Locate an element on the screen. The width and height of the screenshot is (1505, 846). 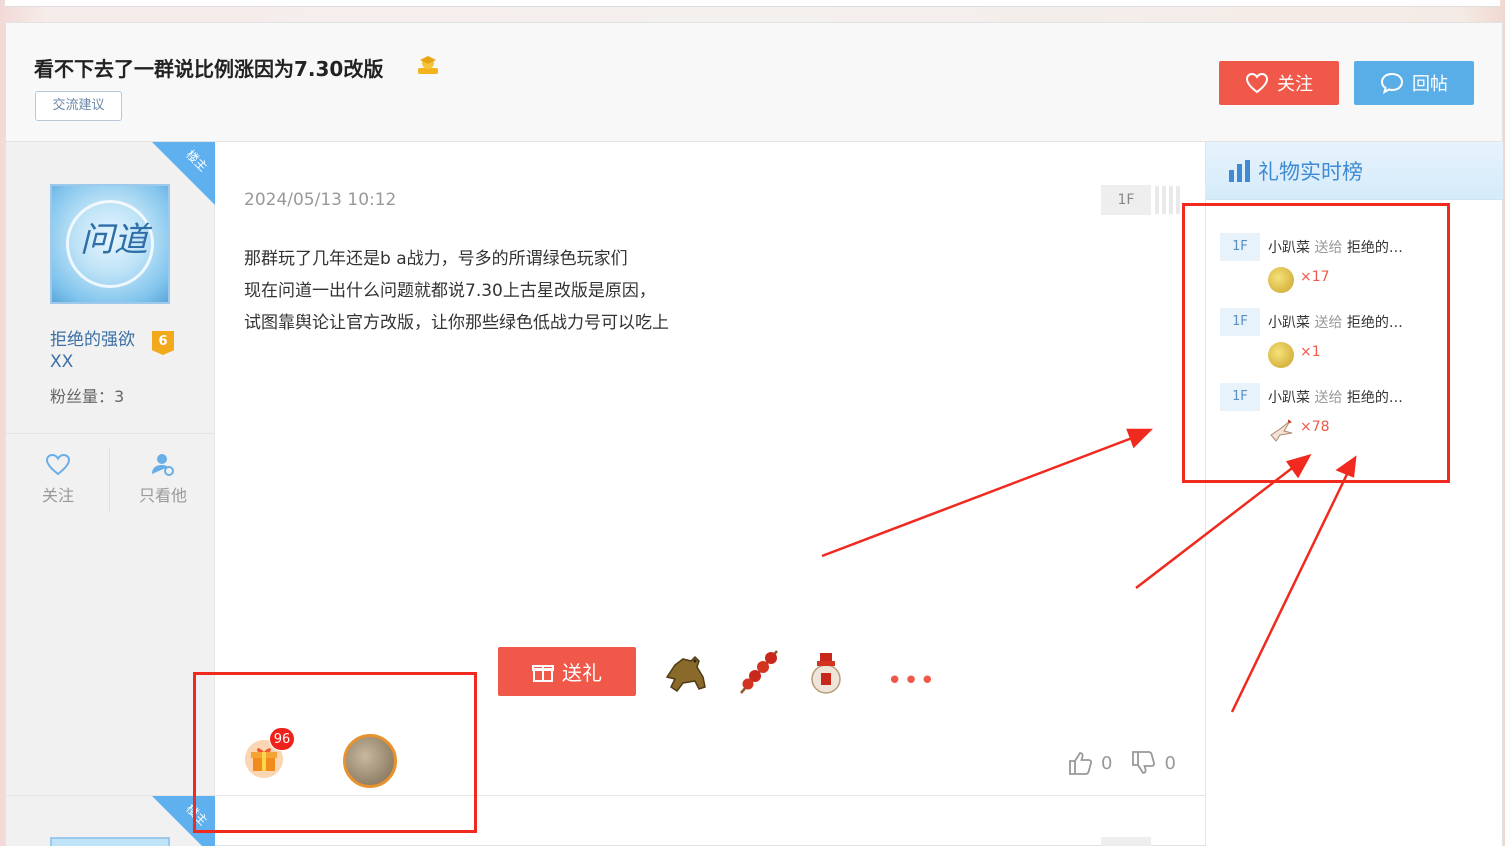
user-eye-icon is located at coordinates (163, 465).